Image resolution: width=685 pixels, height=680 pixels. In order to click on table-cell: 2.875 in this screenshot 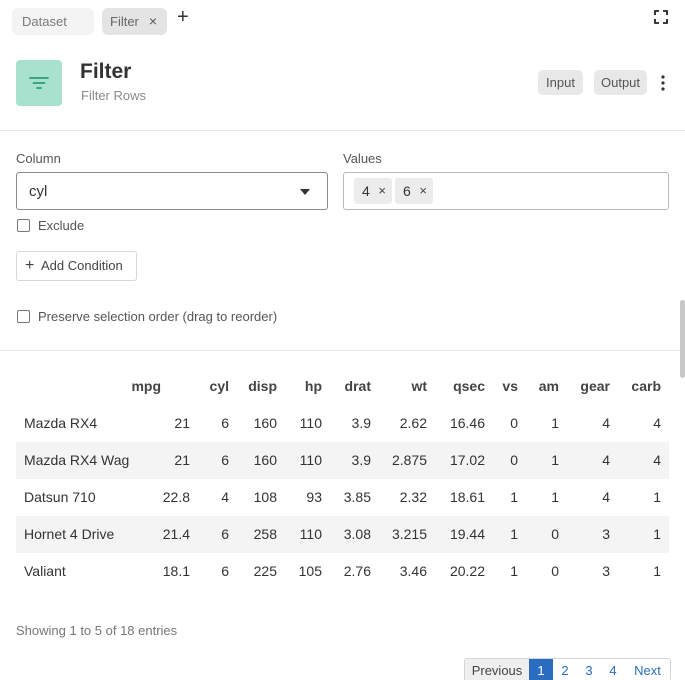, I will do `click(409, 460)`.